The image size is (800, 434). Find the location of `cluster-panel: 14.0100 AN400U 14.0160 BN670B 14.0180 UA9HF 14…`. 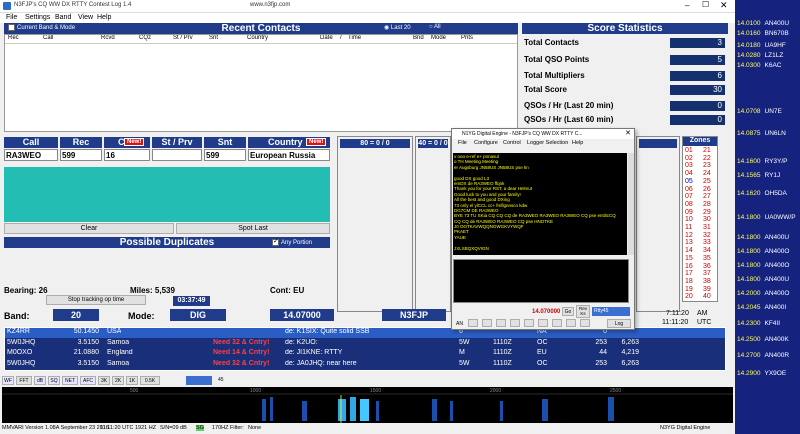

cluster-panel: 14.0100 AN400U 14.0160 BN670B 14.0180 UA9HF 14… is located at coordinates (767, 217).